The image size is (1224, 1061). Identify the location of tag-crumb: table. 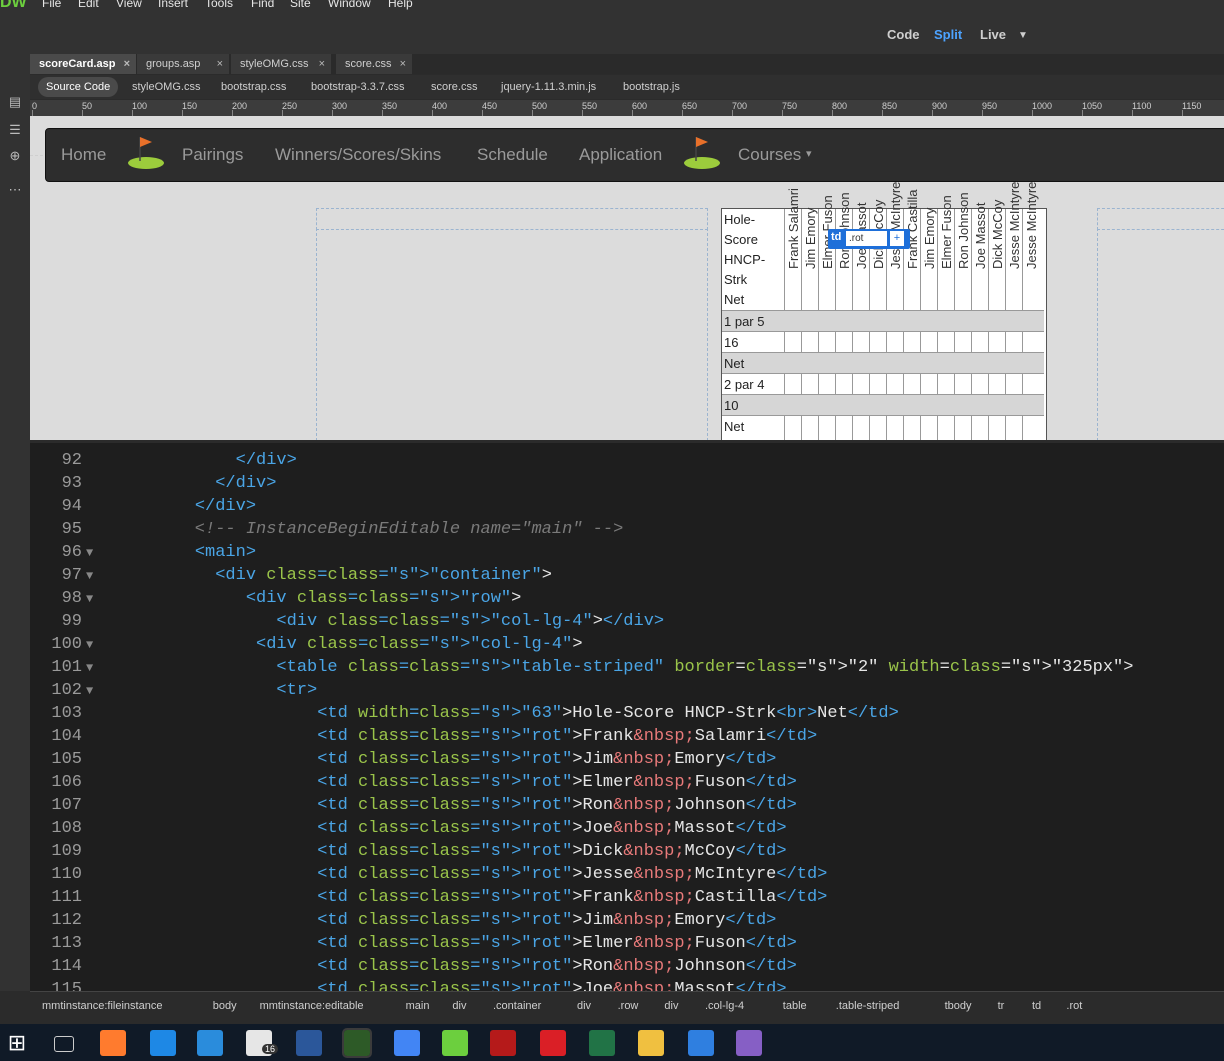
(795, 1006).